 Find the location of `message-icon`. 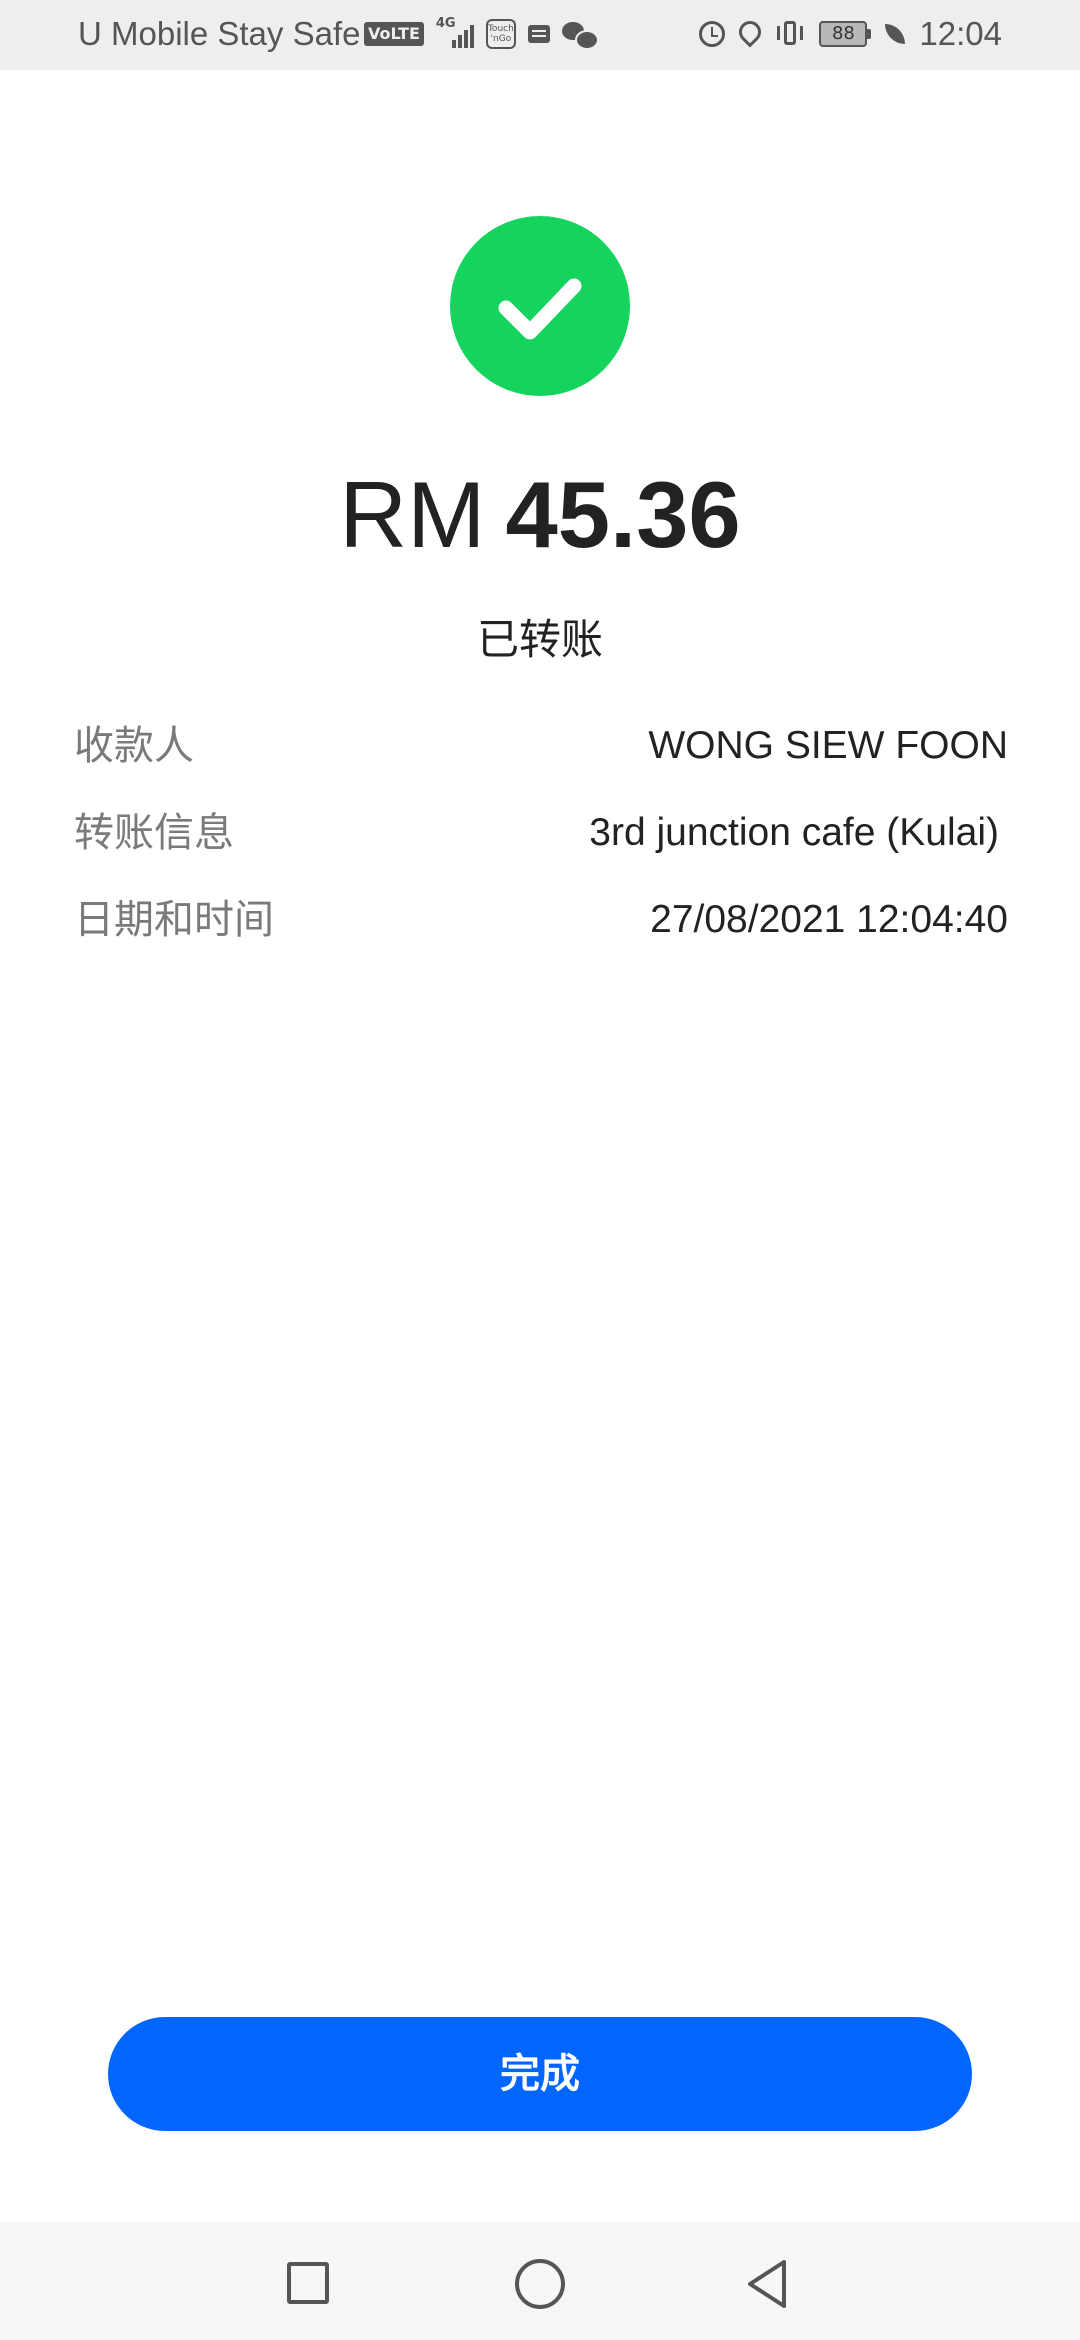

message-icon is located at coordinates (538, 34).